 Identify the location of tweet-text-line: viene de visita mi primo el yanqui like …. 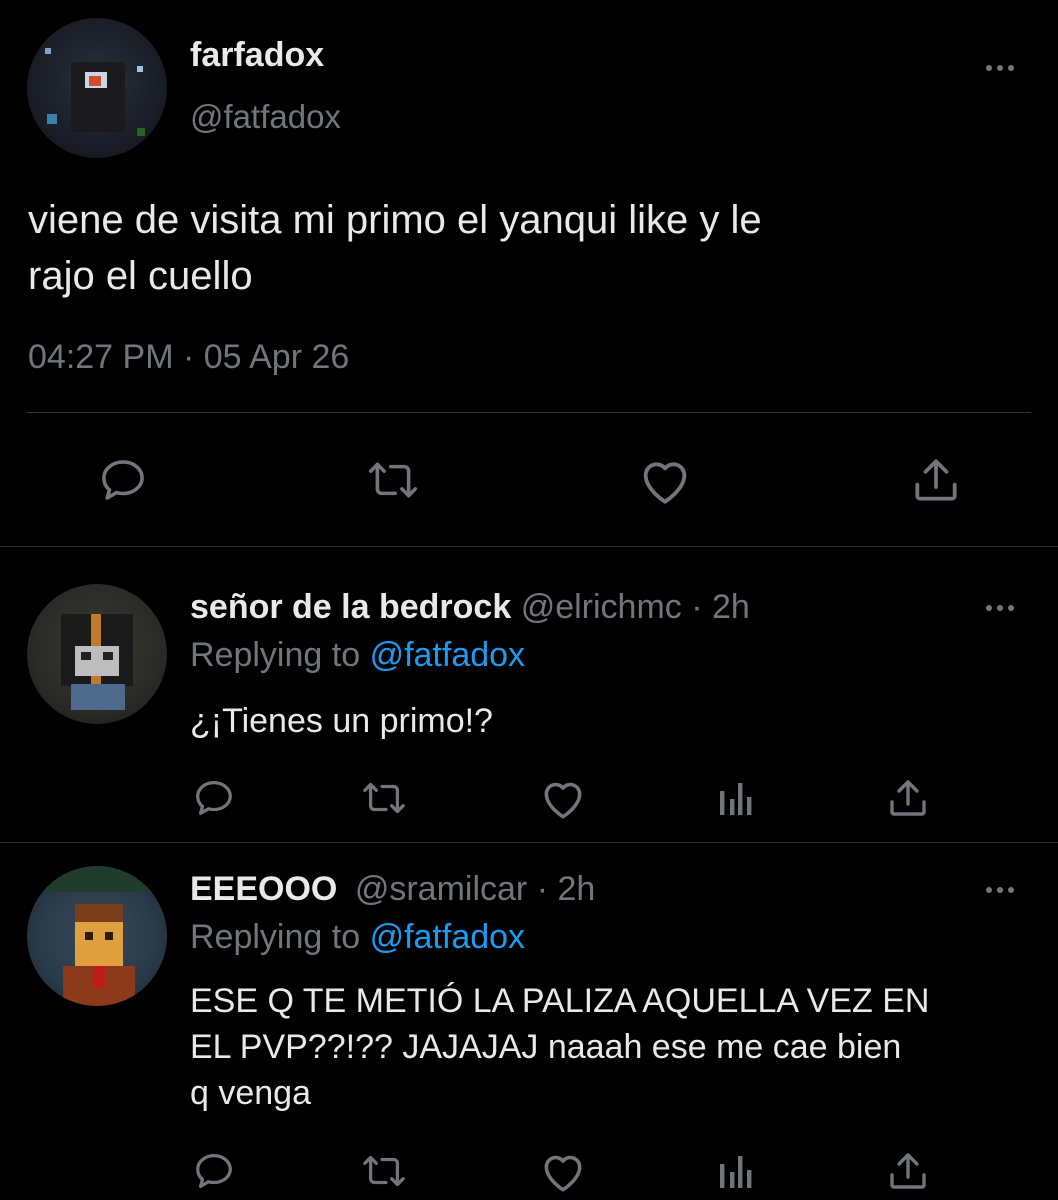
(395, 220).